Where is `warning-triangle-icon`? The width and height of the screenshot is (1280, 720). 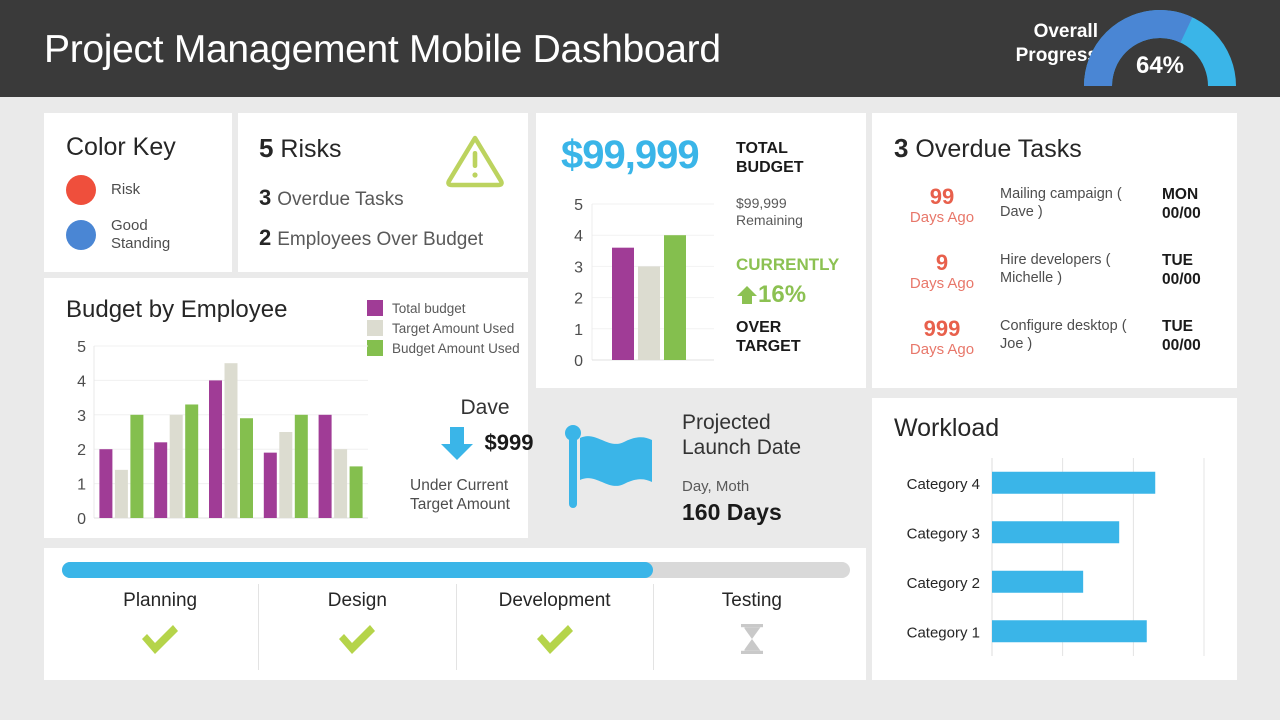
warning-triangle-icon is located at coordinates (475, 163).